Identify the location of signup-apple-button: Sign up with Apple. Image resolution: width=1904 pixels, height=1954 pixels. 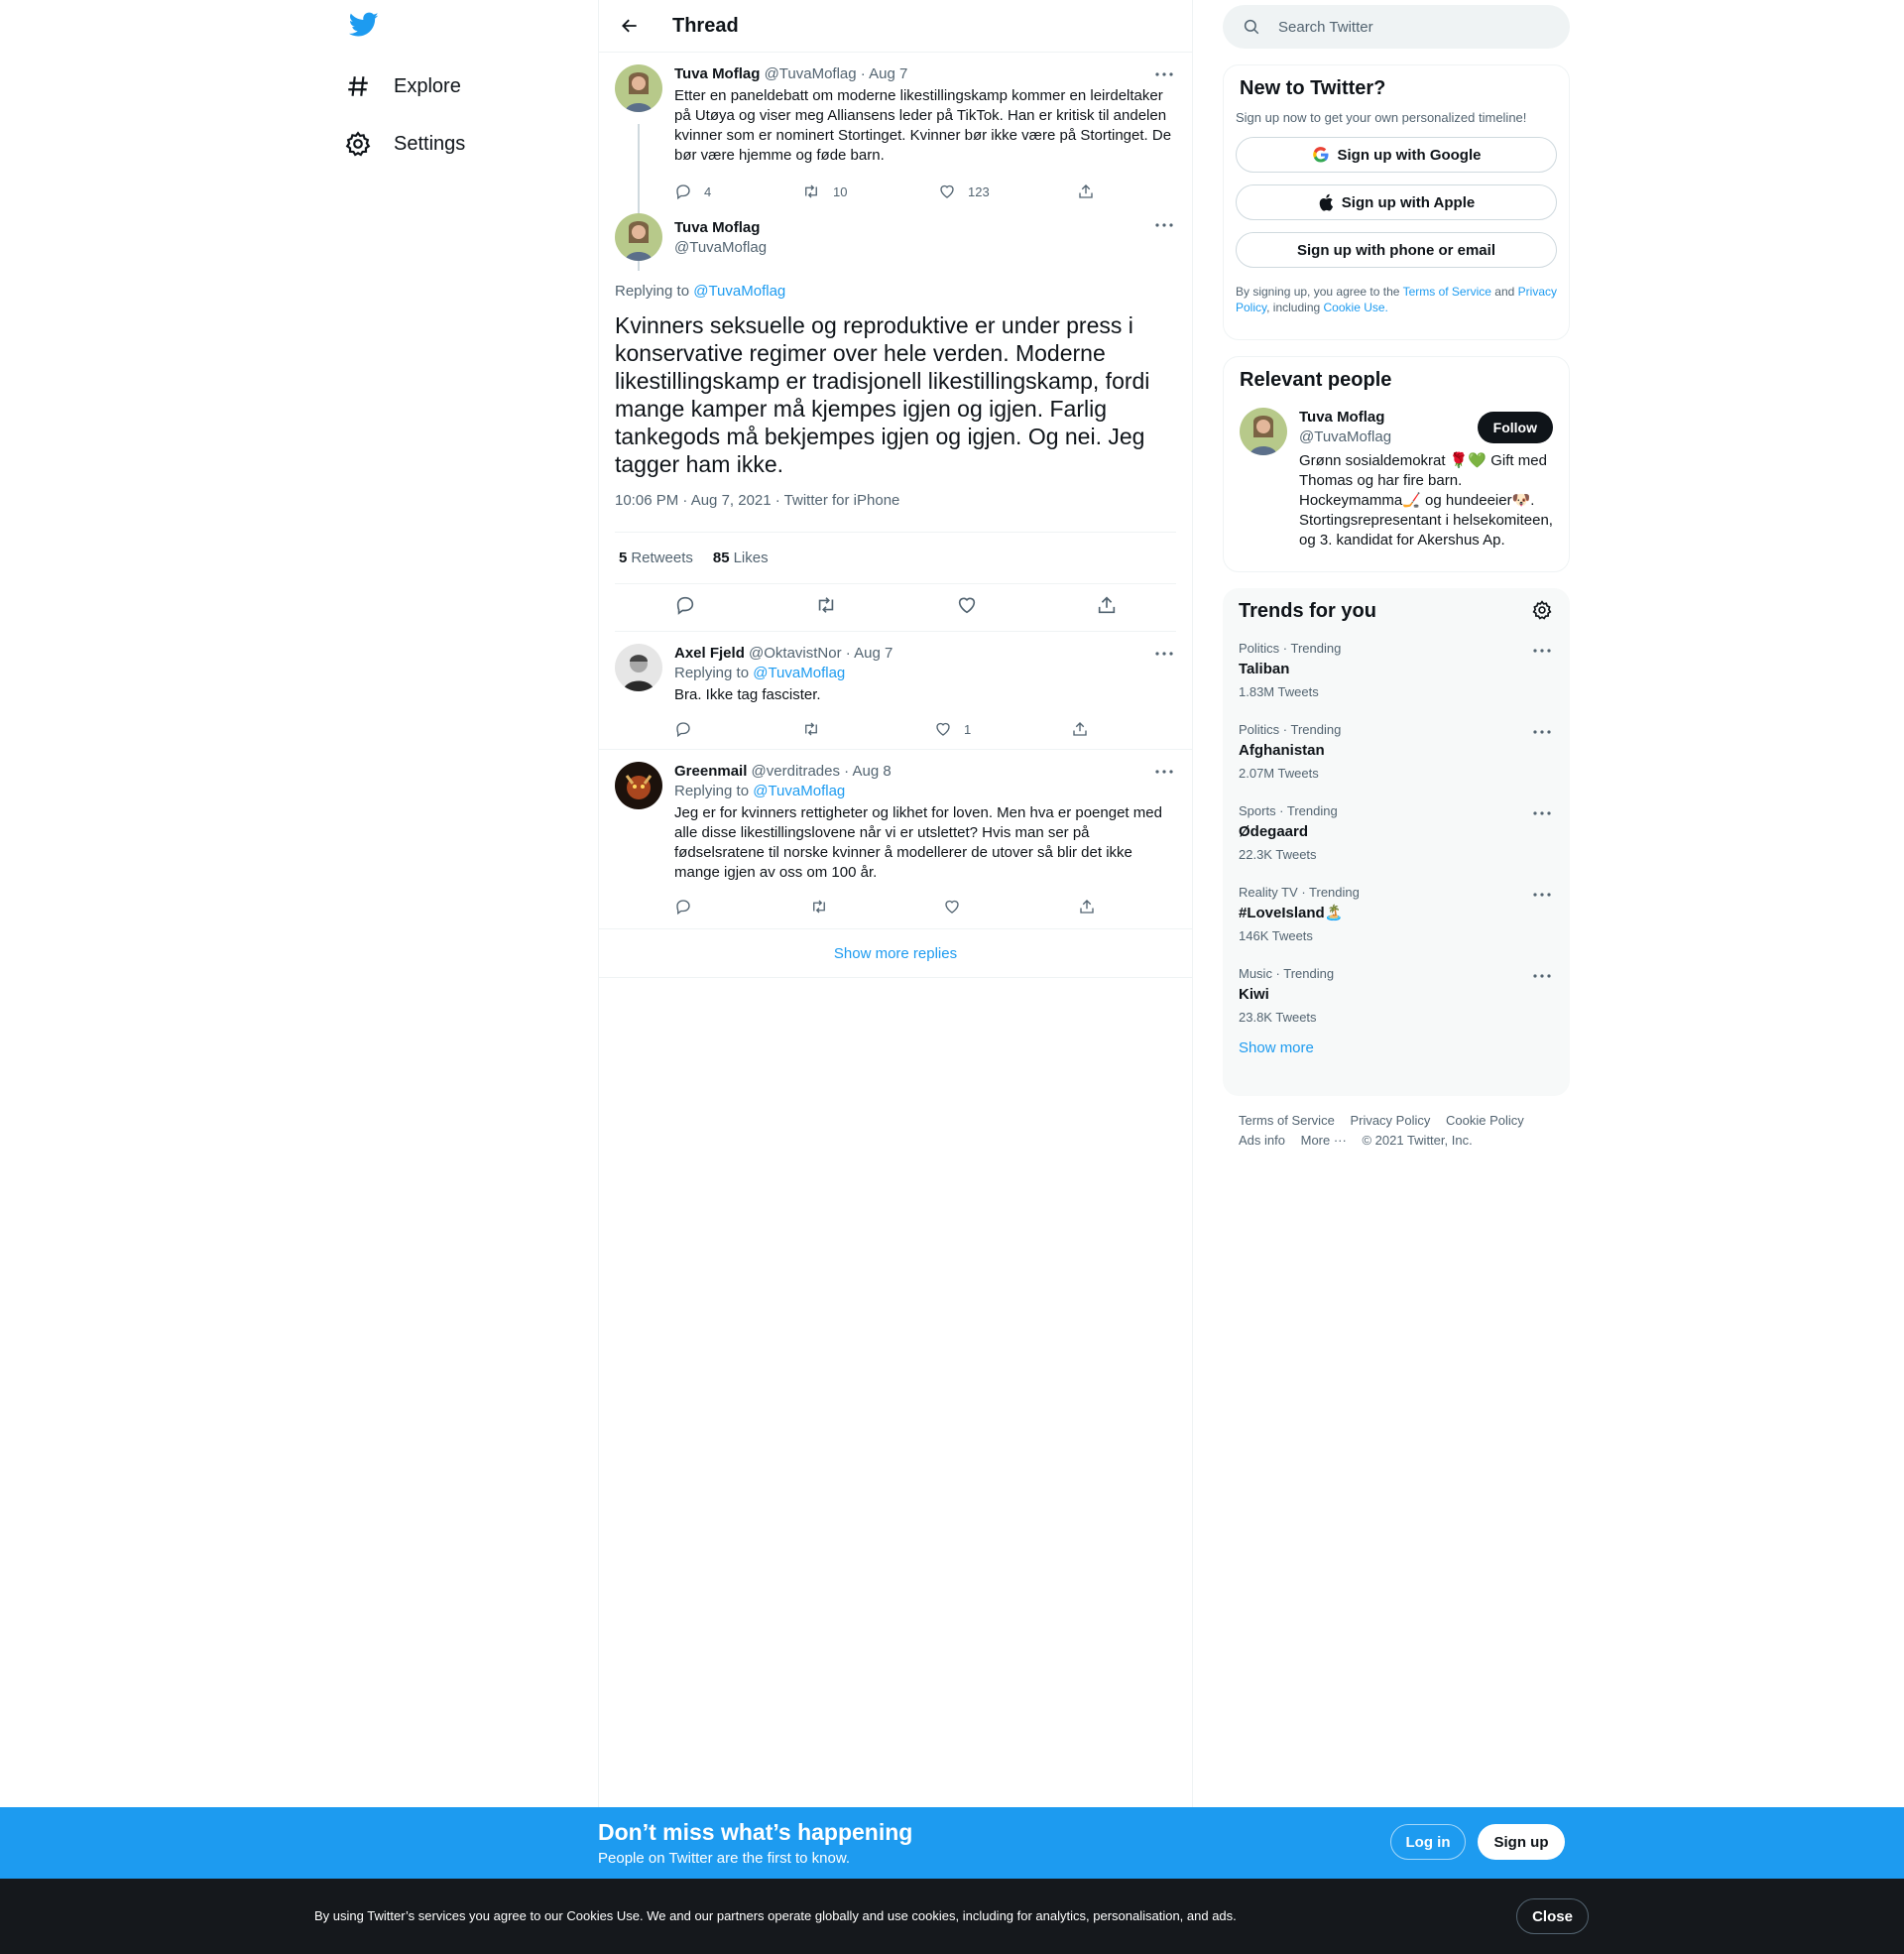
(1396, 202).